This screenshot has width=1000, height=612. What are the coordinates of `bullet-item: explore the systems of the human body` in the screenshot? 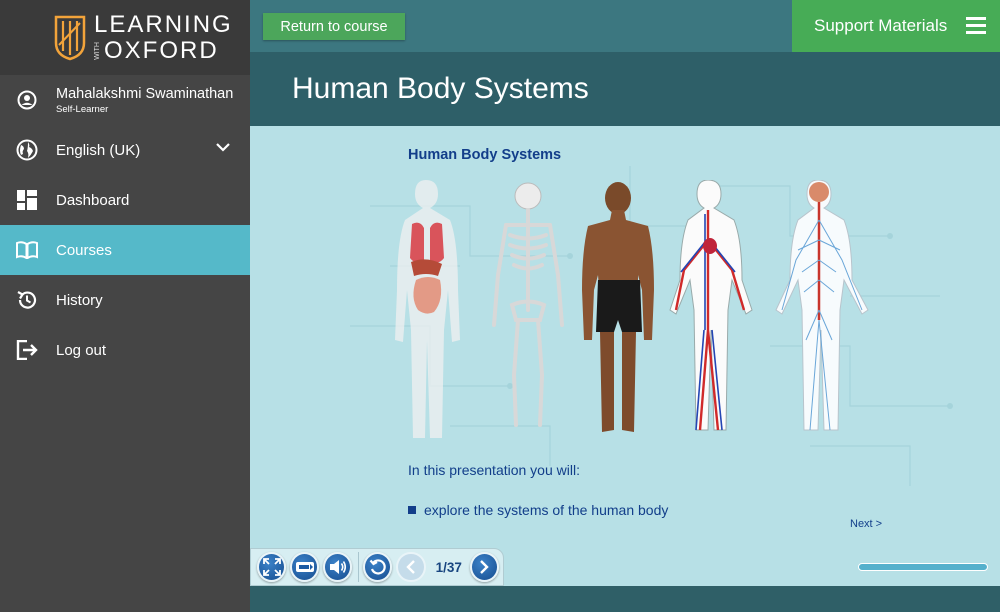 It's located at (538, 510).